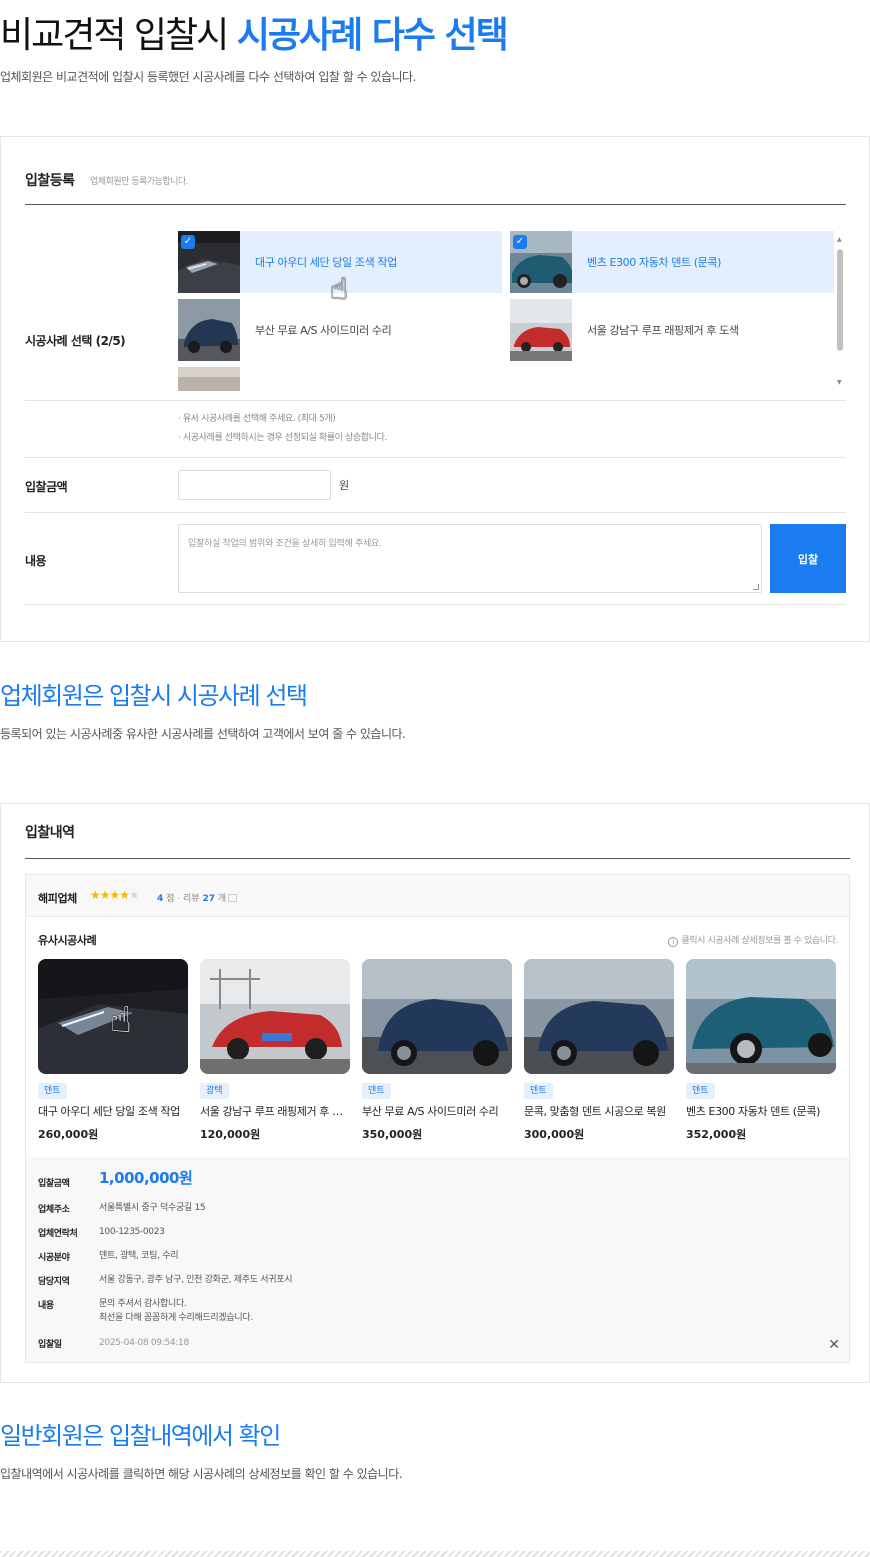  Describe the element at coordinates (222, 899) in the screenshot. I see `review-suffix: 개` at that location.